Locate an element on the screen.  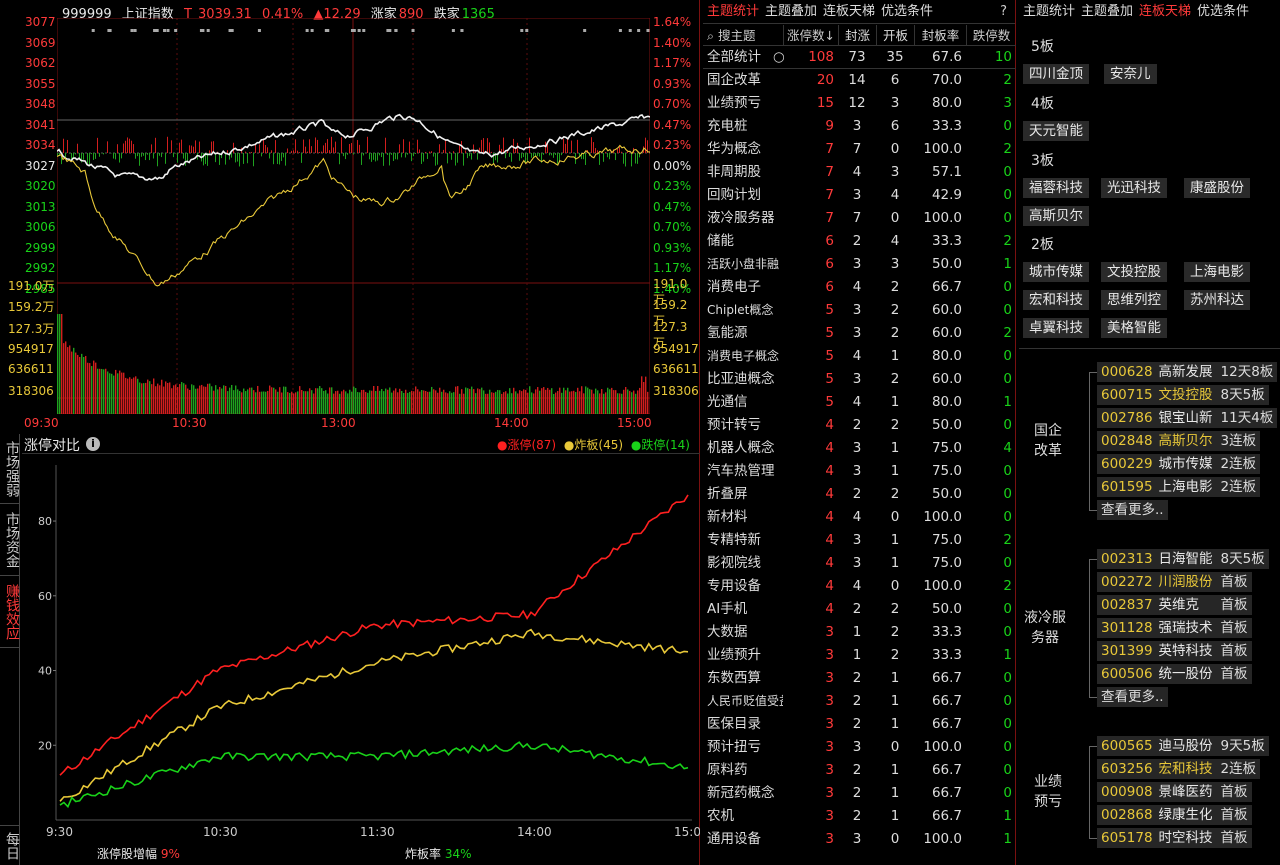
ladder-stock-chip: 康盛股份 is located at coordinates (1217, 188).